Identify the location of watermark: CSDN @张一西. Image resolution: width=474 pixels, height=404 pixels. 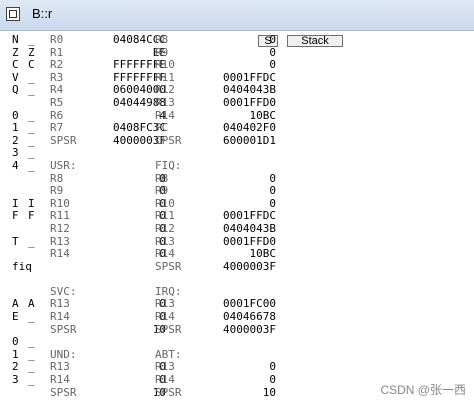
(423, 390).